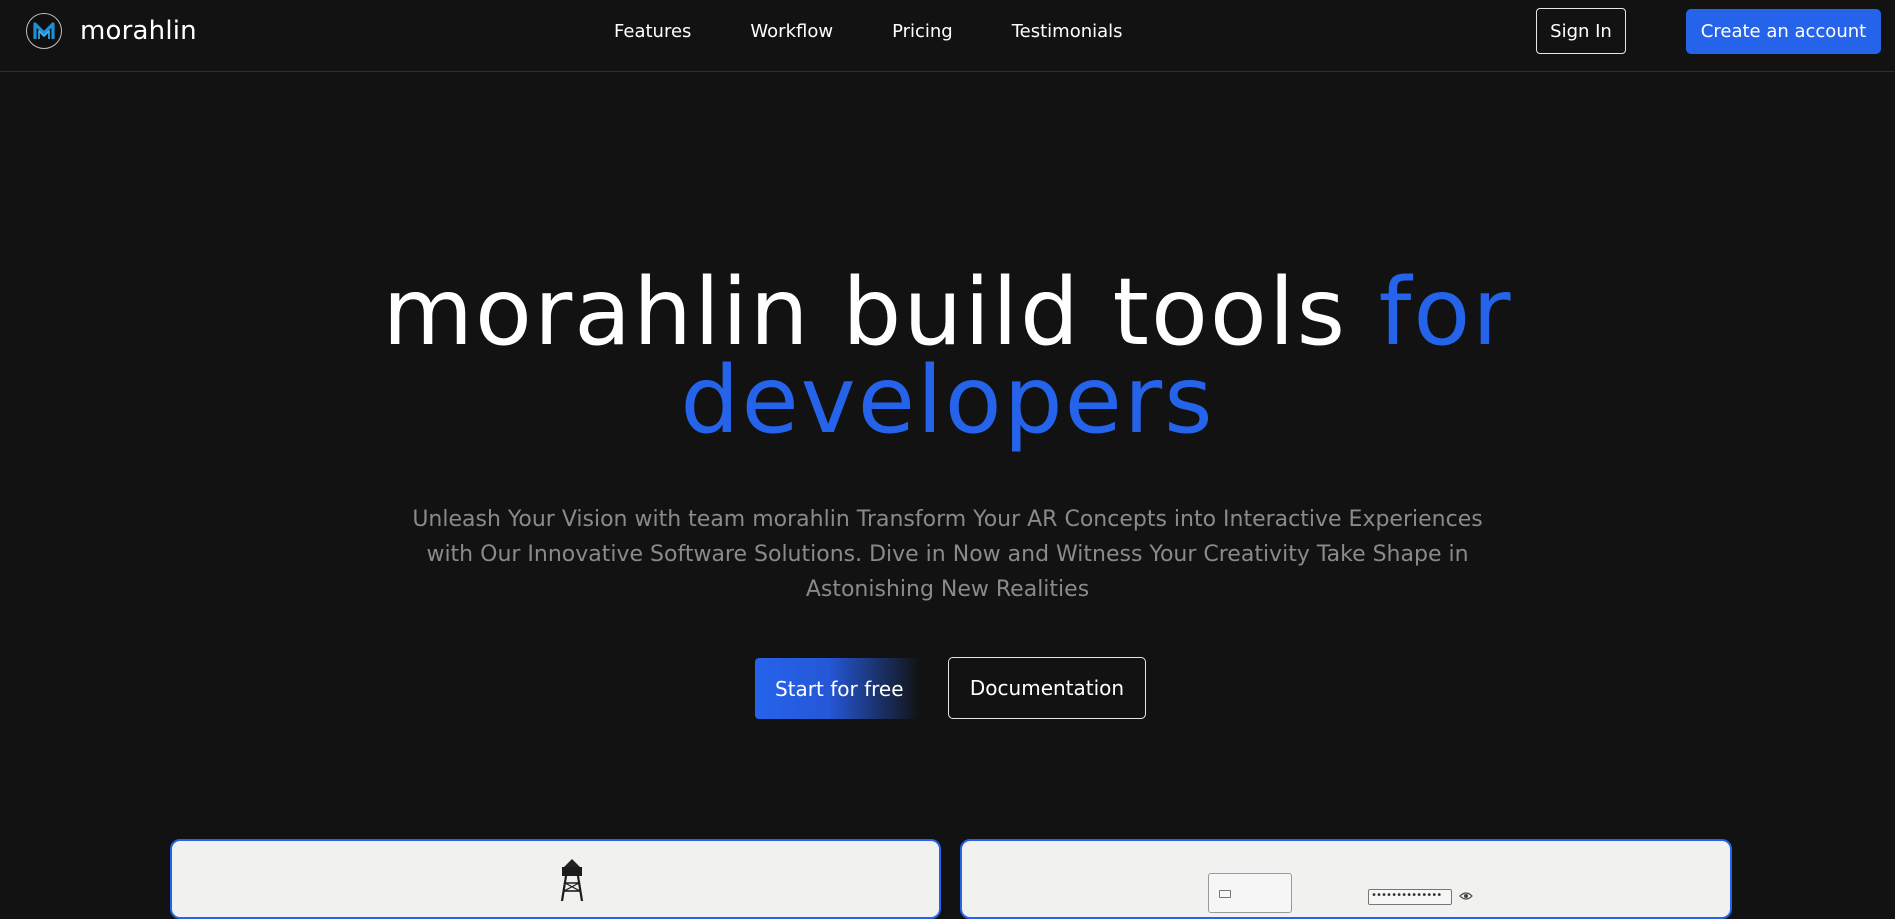 This screenshot has width=1895, height=919. Describe the element at coordinates (922, 31) in the screenshot. I see `nav-link-pricing: Pricing` at that location.